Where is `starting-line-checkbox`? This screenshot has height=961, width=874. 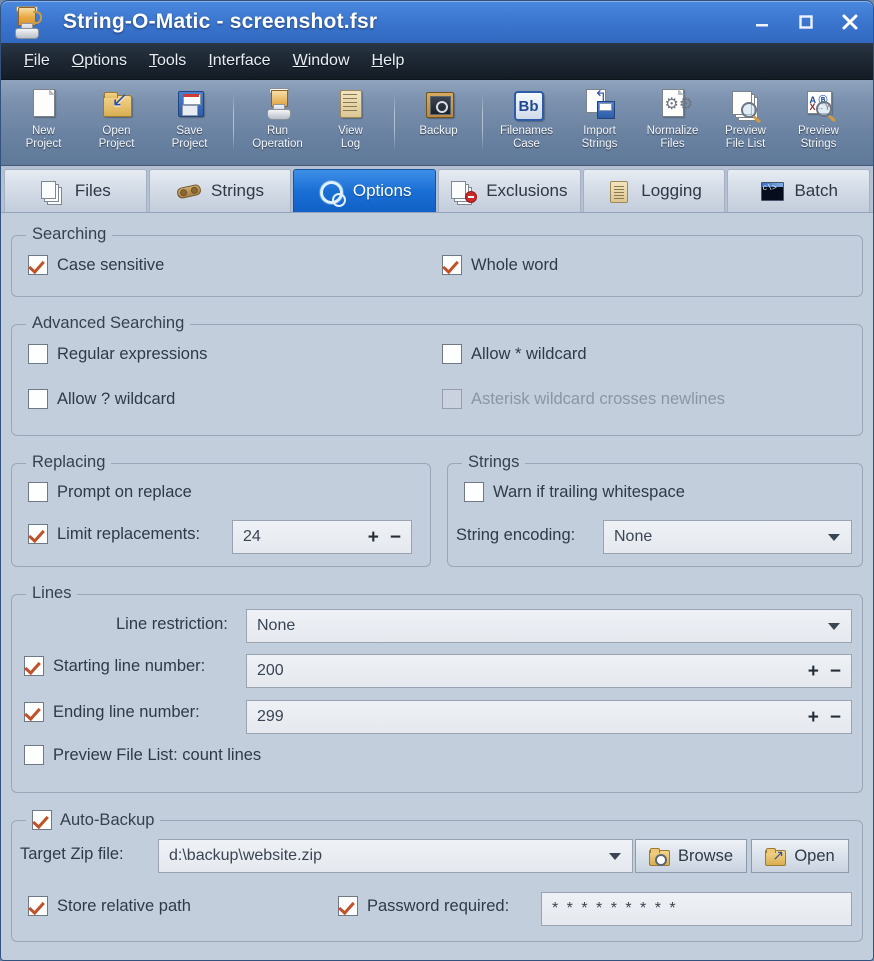
starting-line-checkbox is located at coordinates (34, 666).